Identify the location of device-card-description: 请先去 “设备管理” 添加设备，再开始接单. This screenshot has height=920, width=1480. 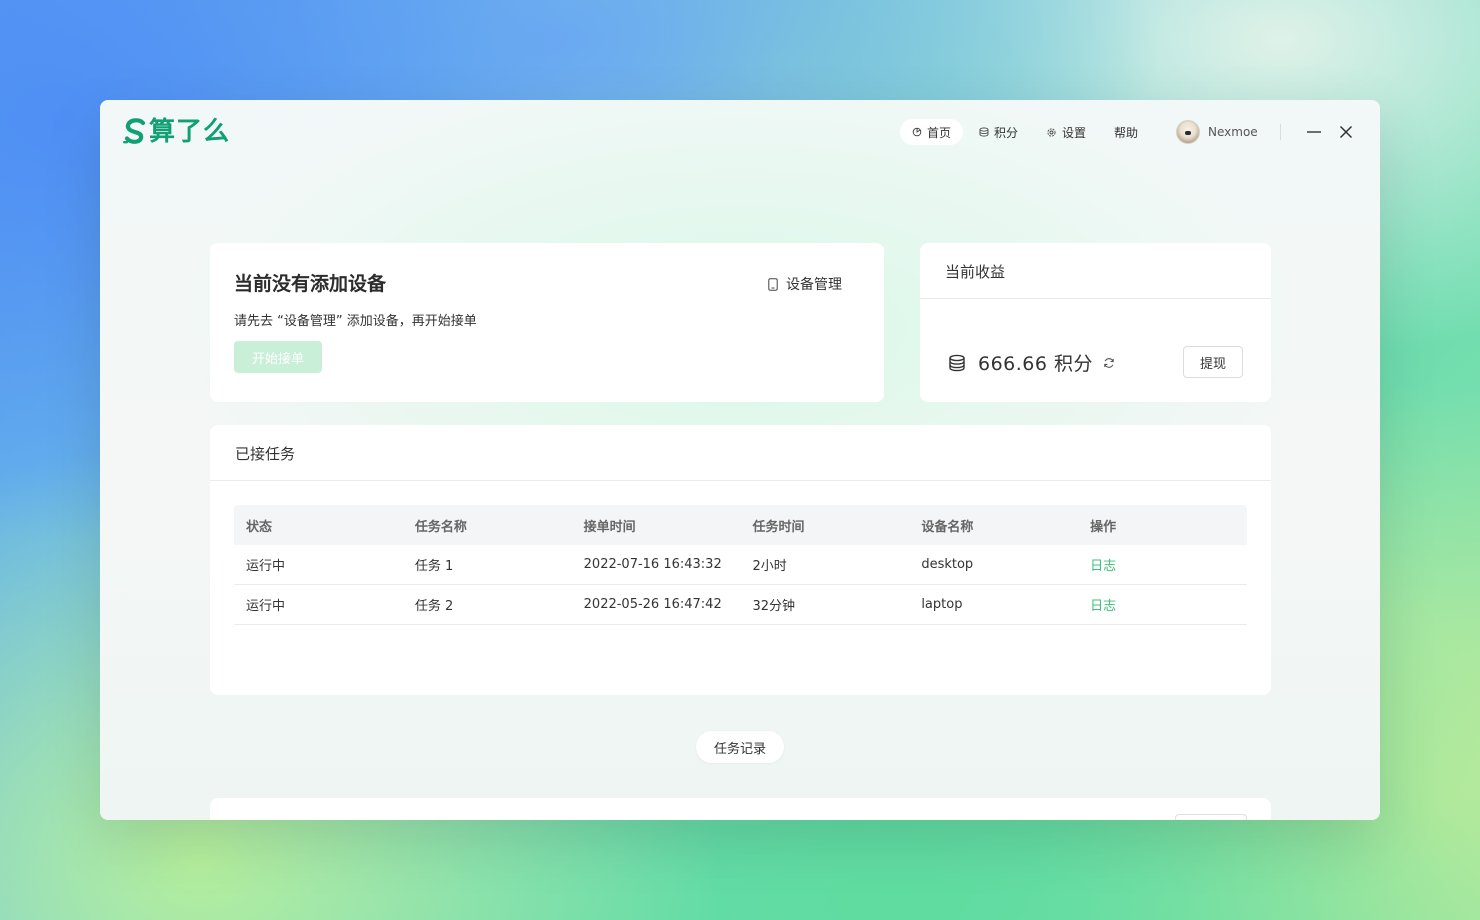
(355, 321).